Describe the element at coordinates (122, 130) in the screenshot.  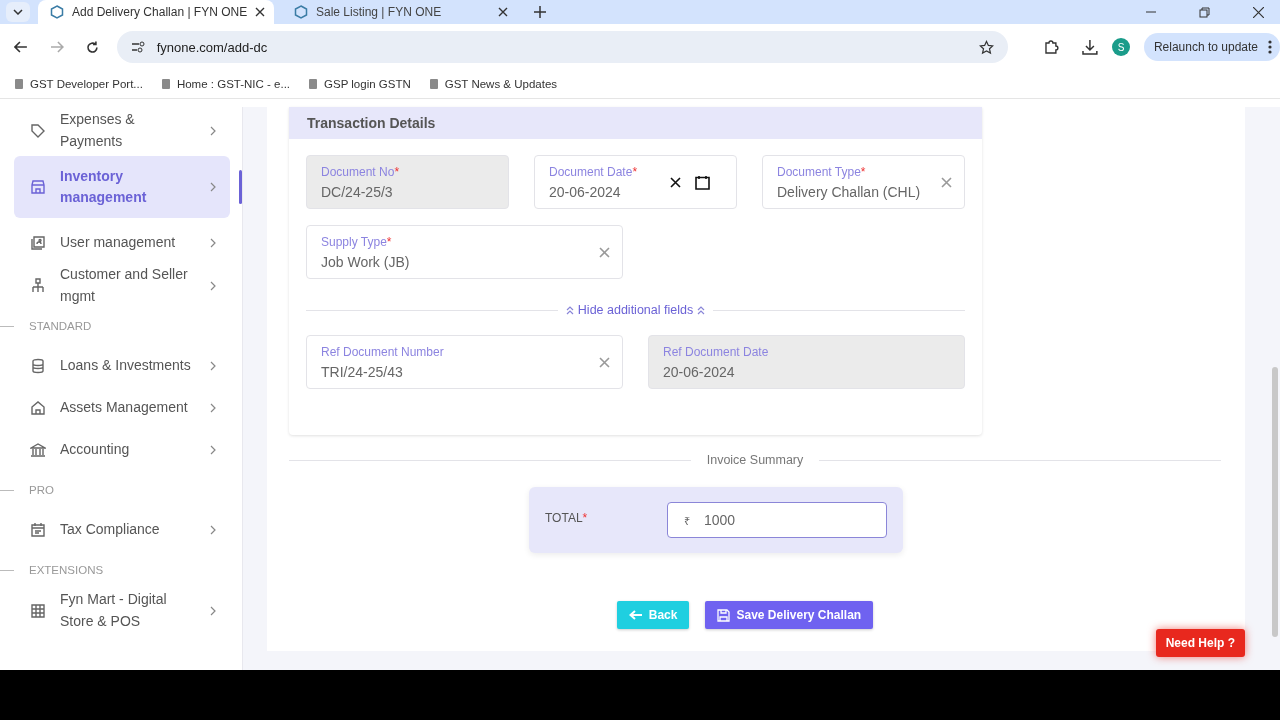
I see `sidebar-item: Expenses & Payments` at that location.